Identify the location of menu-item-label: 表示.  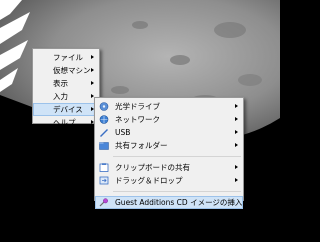
(60, 83).